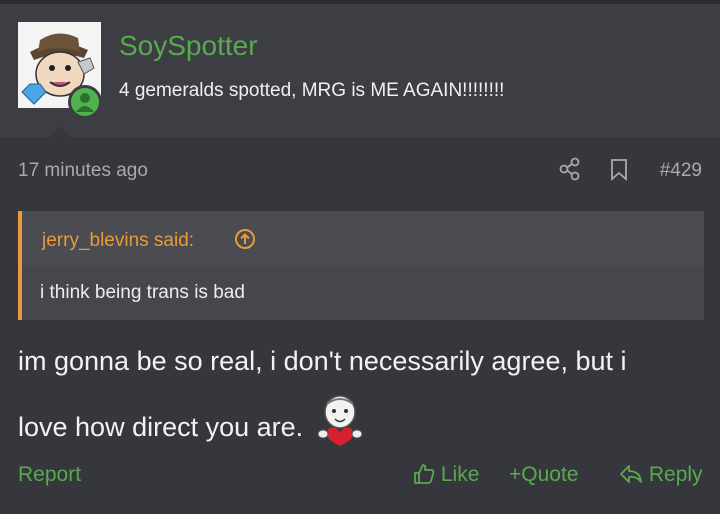 This screenshot has width=720, height=514. I want to click on quote-text: i think being trans is bad, so click(142, 292).